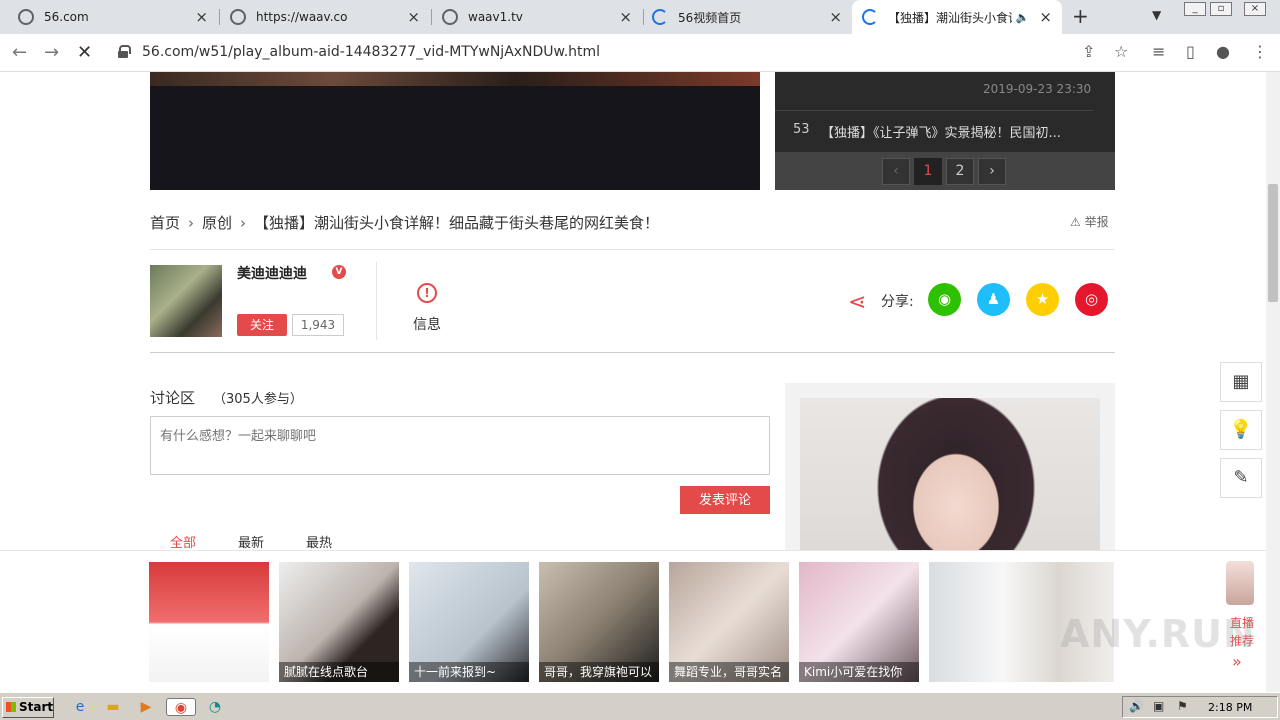  I want to click on edge-icon: ◔, so click(215, 707).